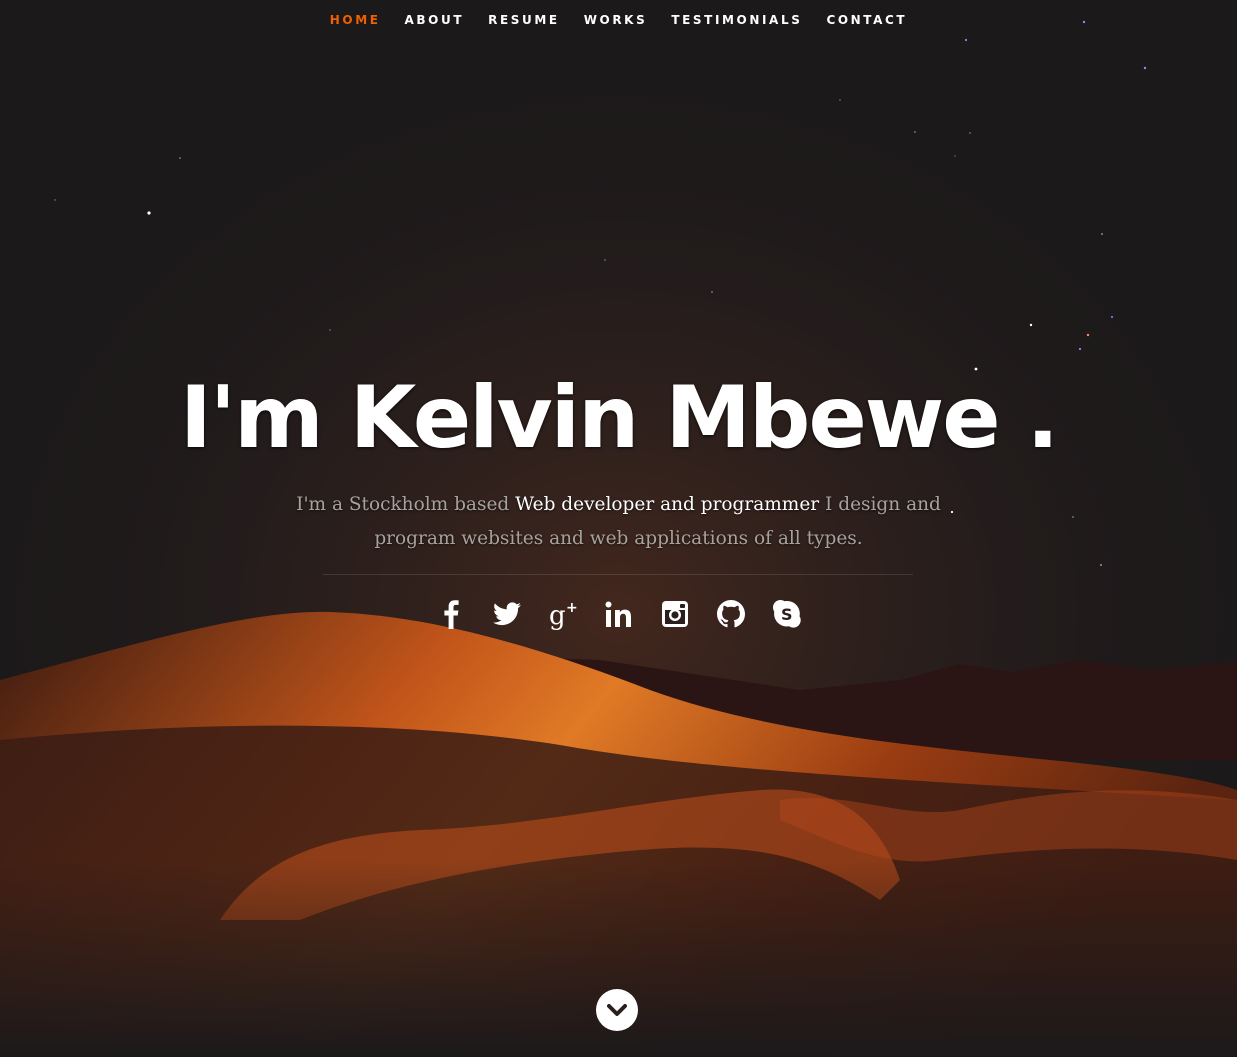 The height and width of the screenshot is (1057, 1237). Describe the element at coordinates (667, 504) in the screenshot. I see `subtitle-highlight: Web developer and programmer` at that location.